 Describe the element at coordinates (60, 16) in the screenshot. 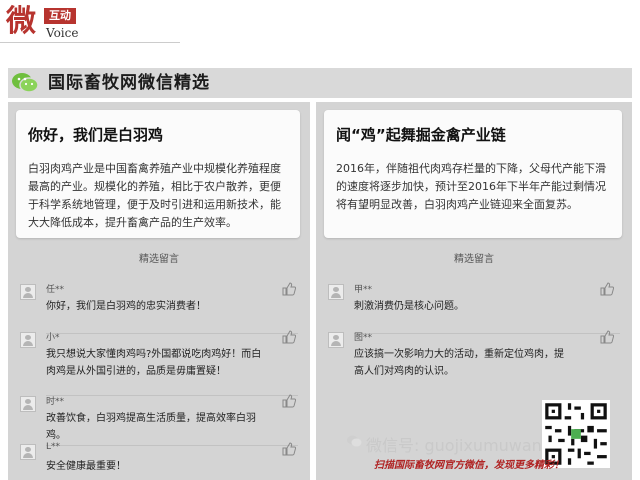

I see `brand-tag: 互动` at that location.